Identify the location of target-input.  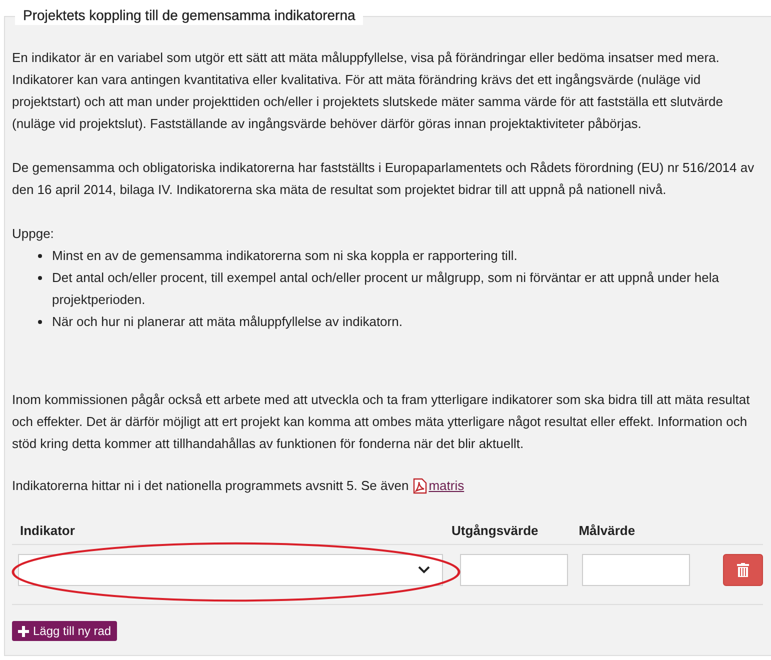
(636, 570).